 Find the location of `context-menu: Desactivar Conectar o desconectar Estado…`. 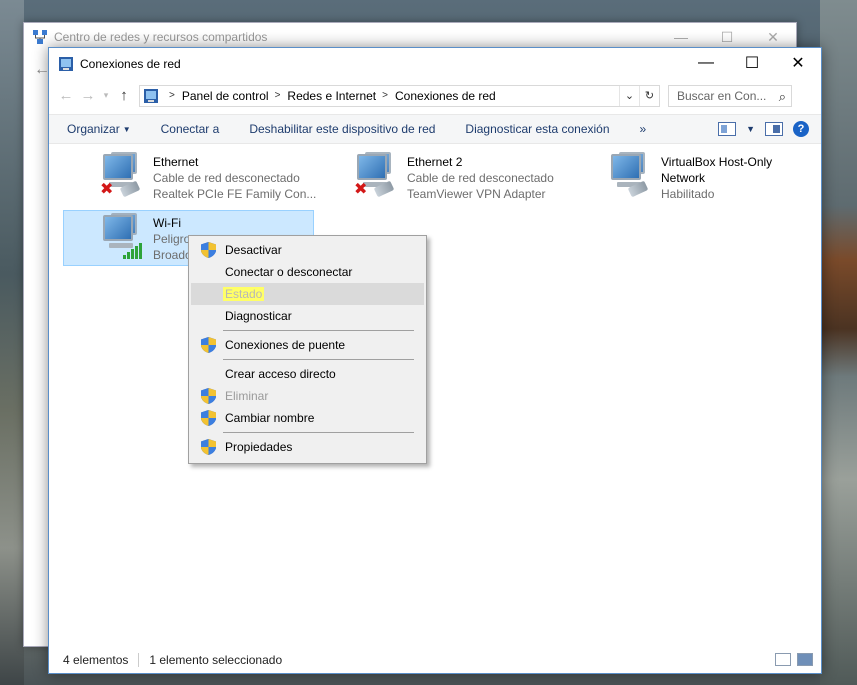

context-menu: Desactivar Conectar o desconectar Estado… is located at coordinates (307, 349).